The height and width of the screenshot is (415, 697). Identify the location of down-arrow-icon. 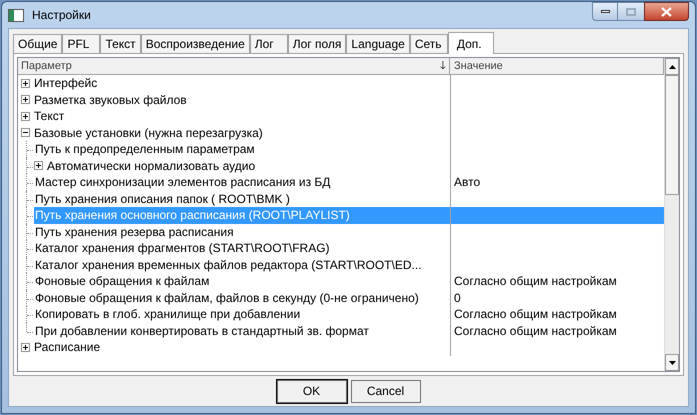
(672, 362).